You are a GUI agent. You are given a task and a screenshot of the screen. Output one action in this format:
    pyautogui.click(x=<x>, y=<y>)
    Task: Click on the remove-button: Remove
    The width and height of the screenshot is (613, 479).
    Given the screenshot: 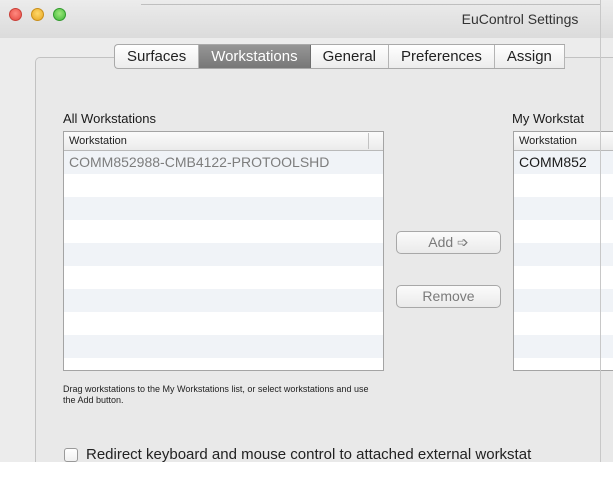 What is the action you would take?
    pyautogui.click(x=448, y=296)
    